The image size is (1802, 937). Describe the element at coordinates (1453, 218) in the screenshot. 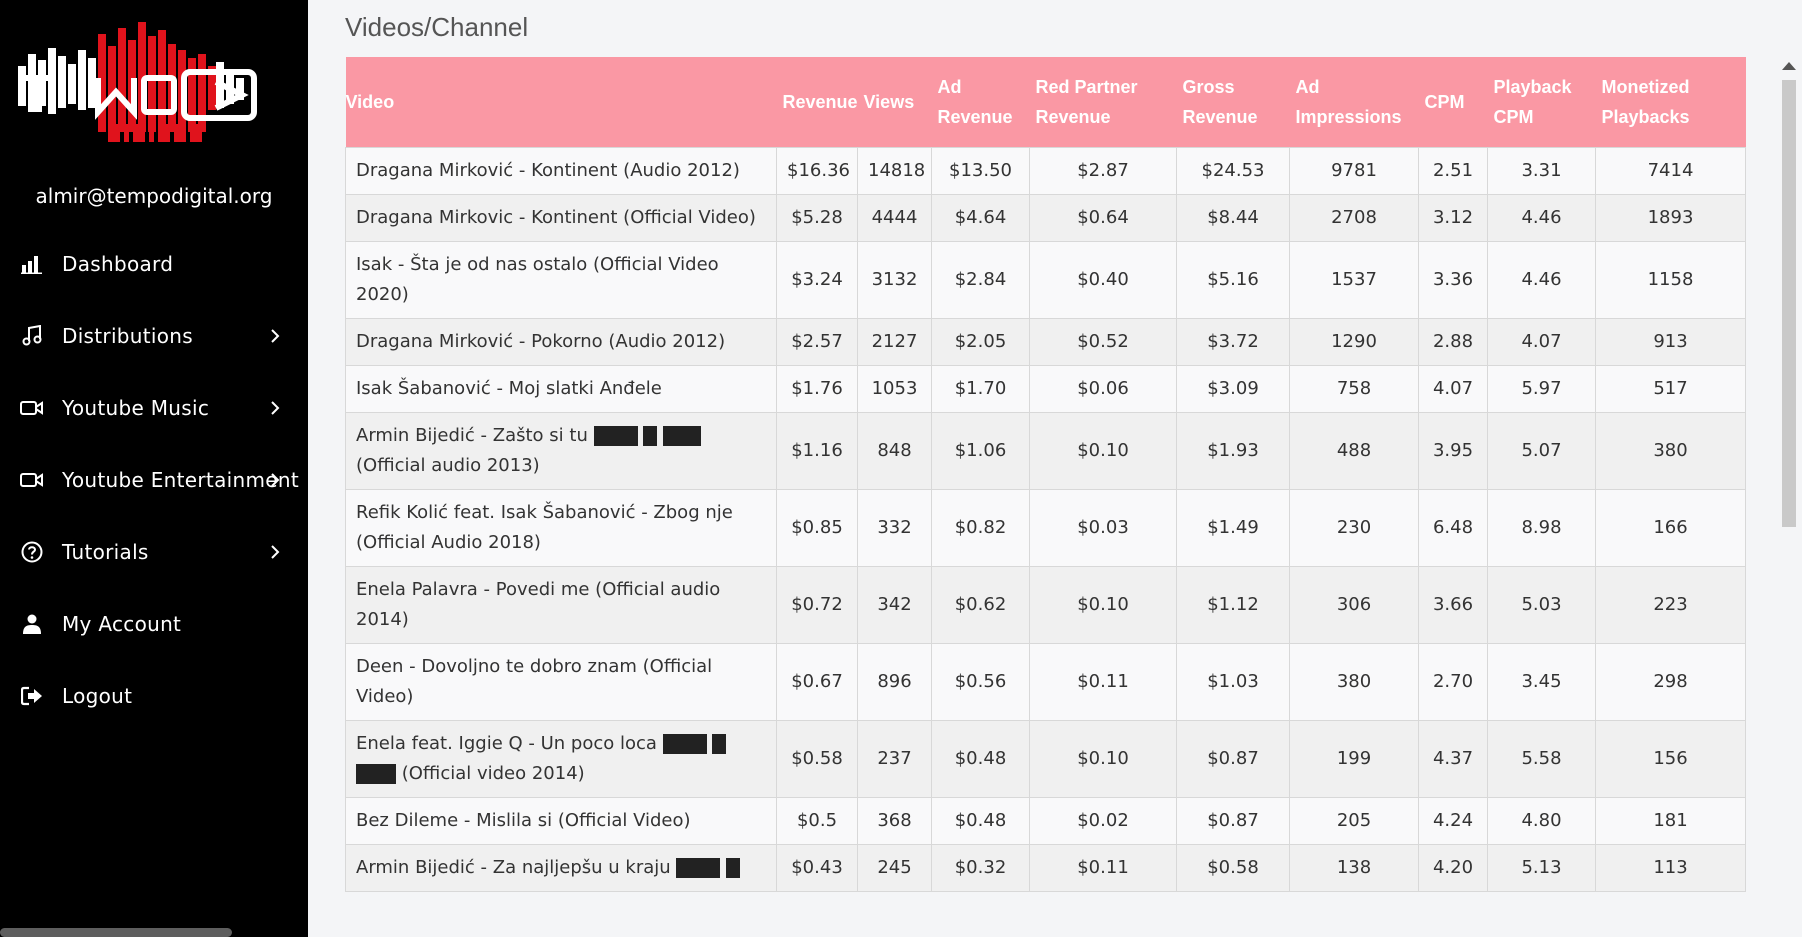

I see `cell-cpm: 3.12` at that location.